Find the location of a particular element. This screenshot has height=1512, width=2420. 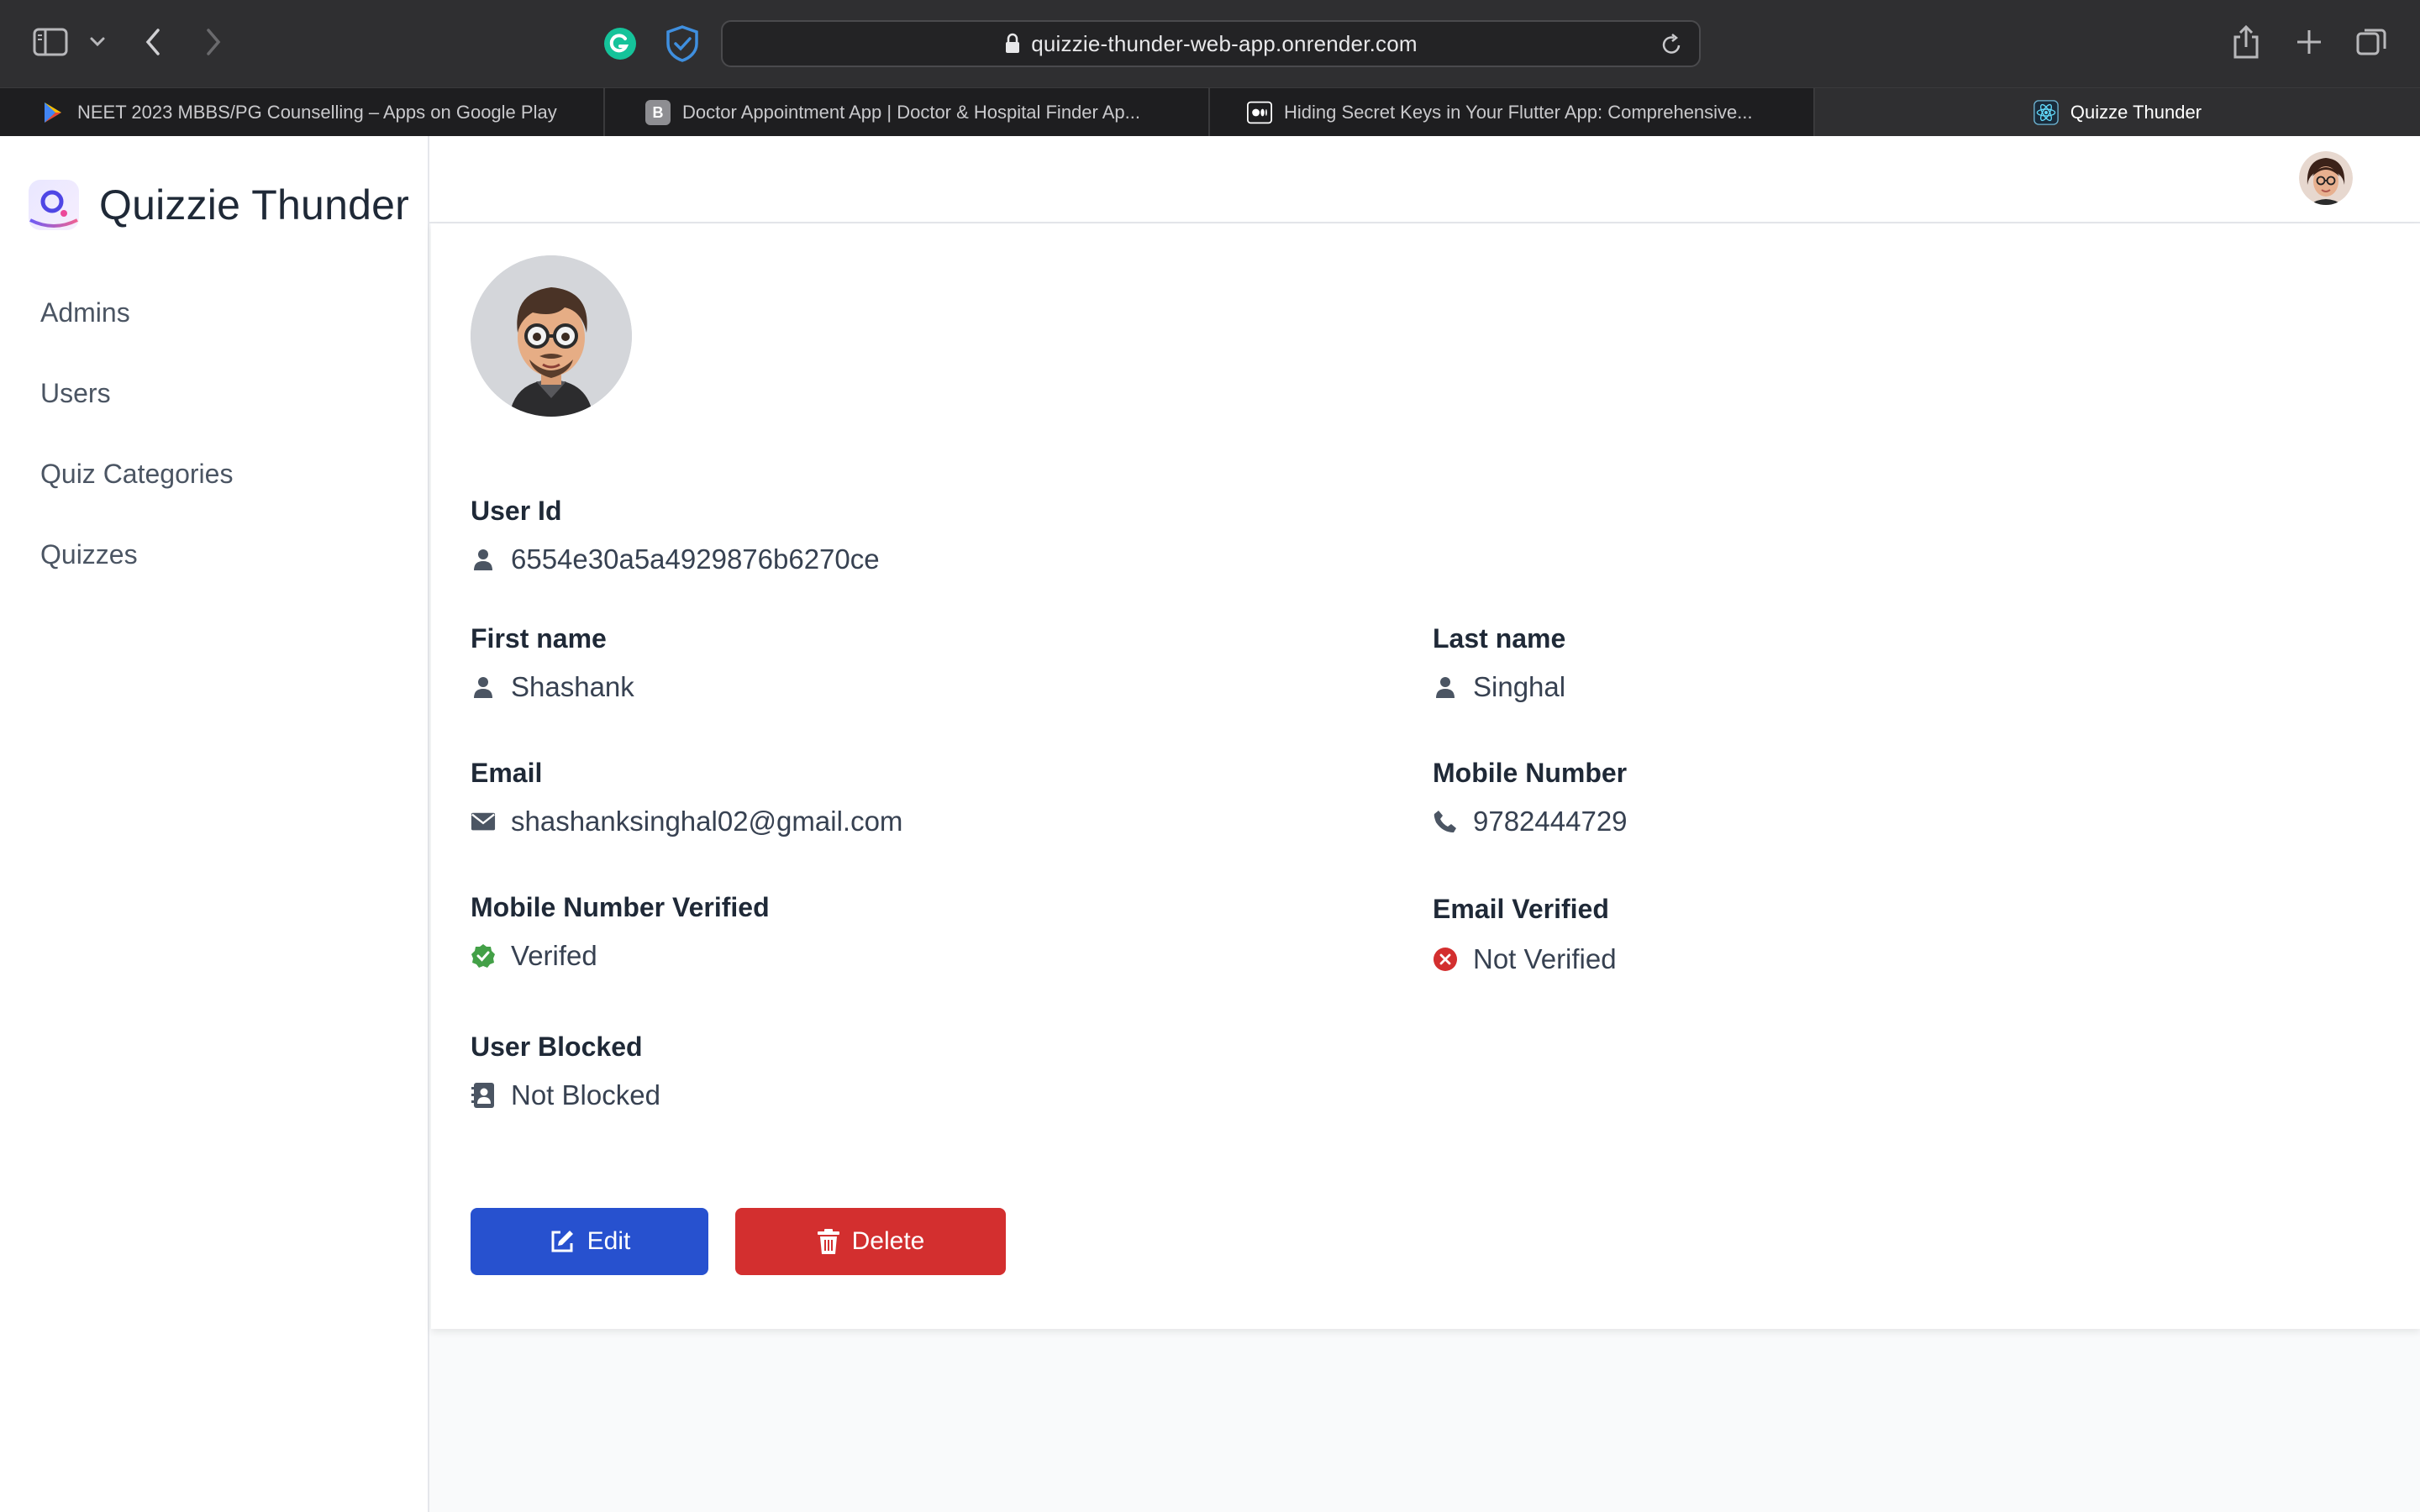

medium-icon is located at coordinates (1259, 112).